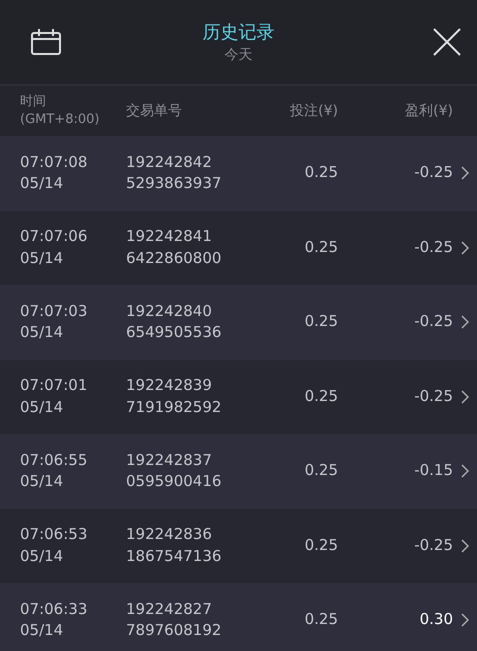 Image resolution: width=477 pixels, height=651 pixels. I want to click on profit-cell-text: 0.30, so click(435, 619).